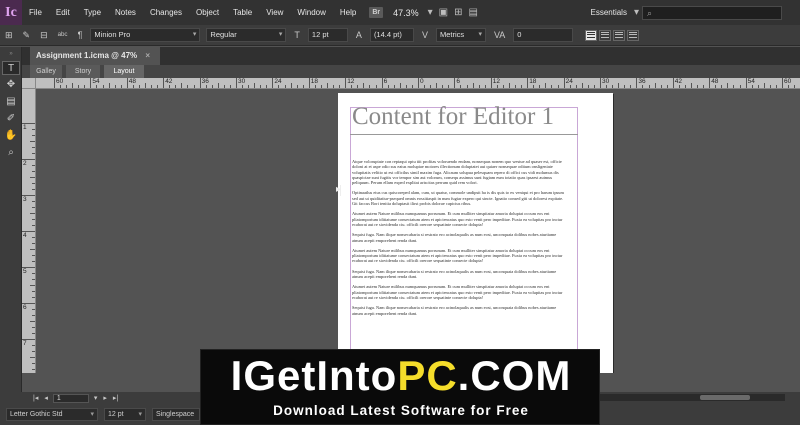  What do you see at coordinates (147, 55) in the screenshot?
I see `close-icon: ×` at bounding box center [147, 55].